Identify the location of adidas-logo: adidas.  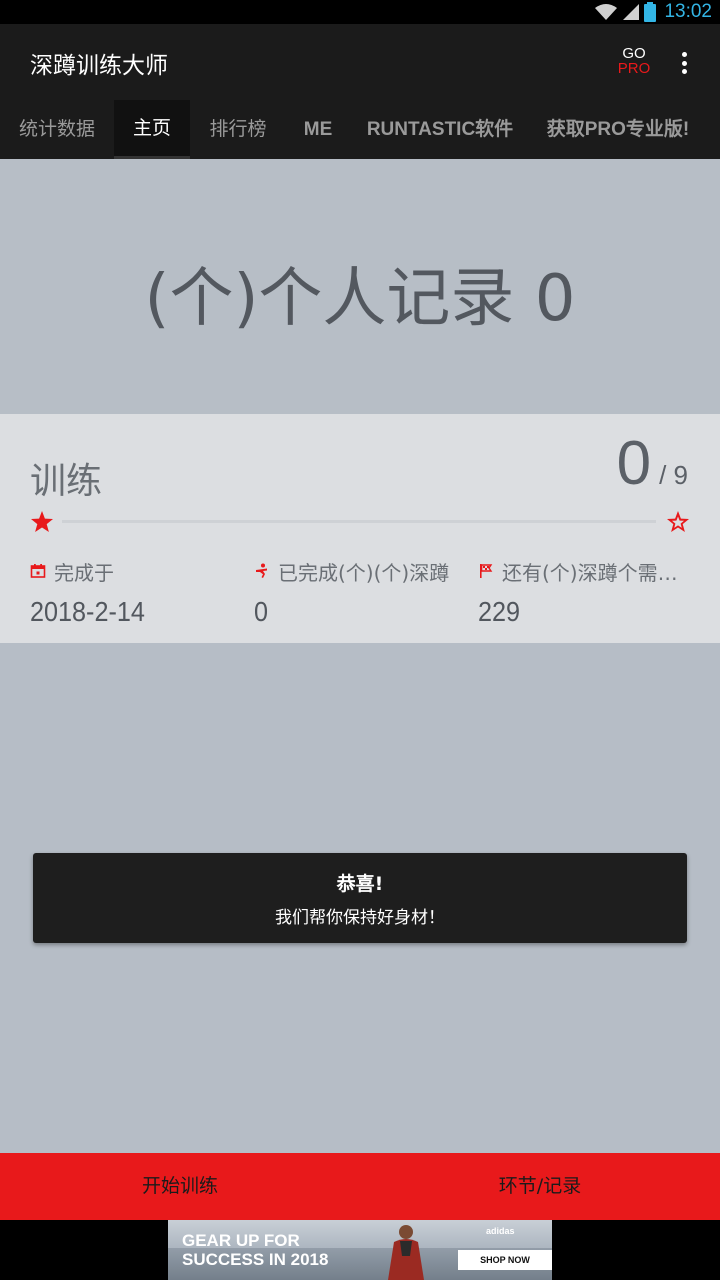
(500, 1231).